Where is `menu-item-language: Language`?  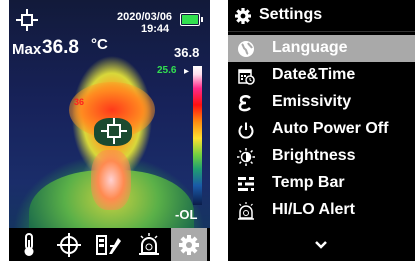 menu-item-language: Language is located at coordinates (321, 48).